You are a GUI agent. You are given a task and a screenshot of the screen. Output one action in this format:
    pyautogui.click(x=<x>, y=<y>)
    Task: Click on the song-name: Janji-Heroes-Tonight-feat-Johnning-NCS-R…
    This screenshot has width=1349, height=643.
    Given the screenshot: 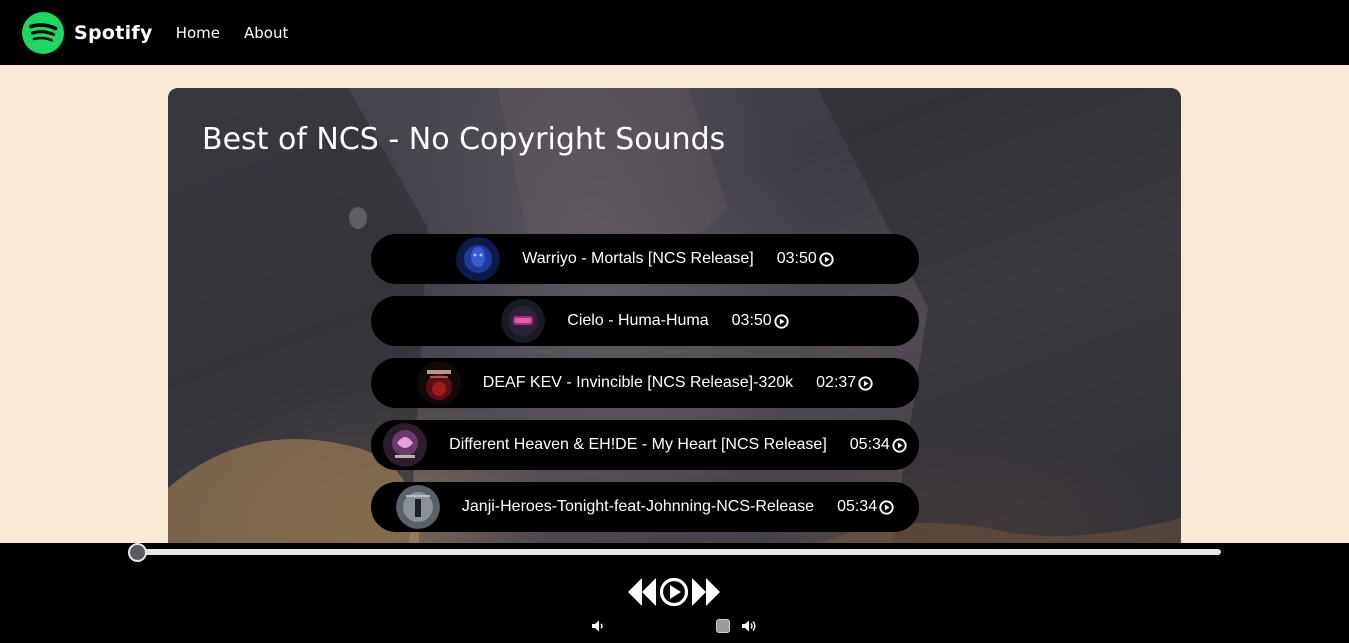 What is the action you would take?
    pyautogui.click(x=638, y=506)
    